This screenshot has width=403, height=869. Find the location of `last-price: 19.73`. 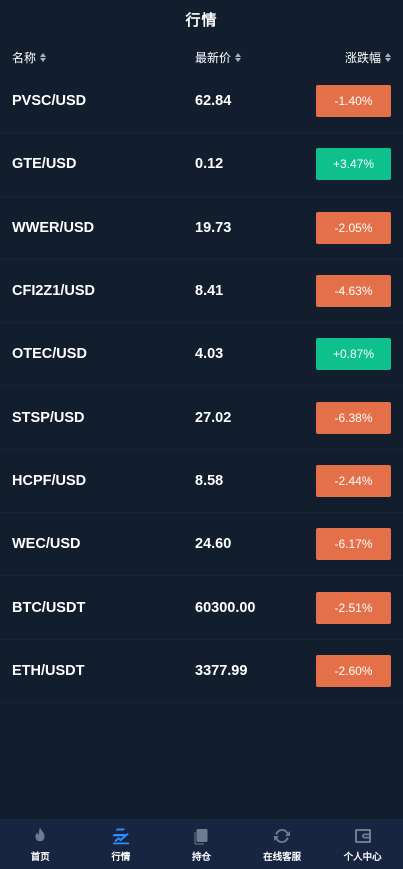

last-price: 19.73 is located at coordinates (213, 227).